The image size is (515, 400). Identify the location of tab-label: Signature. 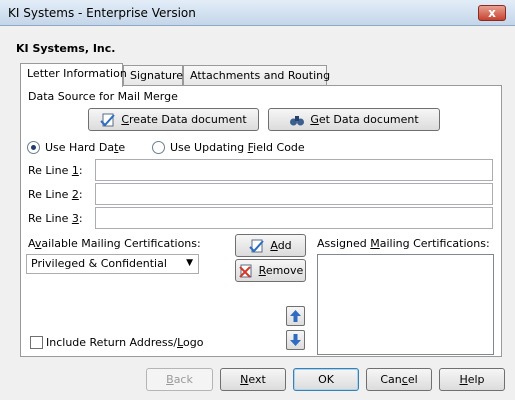
(157, 75).